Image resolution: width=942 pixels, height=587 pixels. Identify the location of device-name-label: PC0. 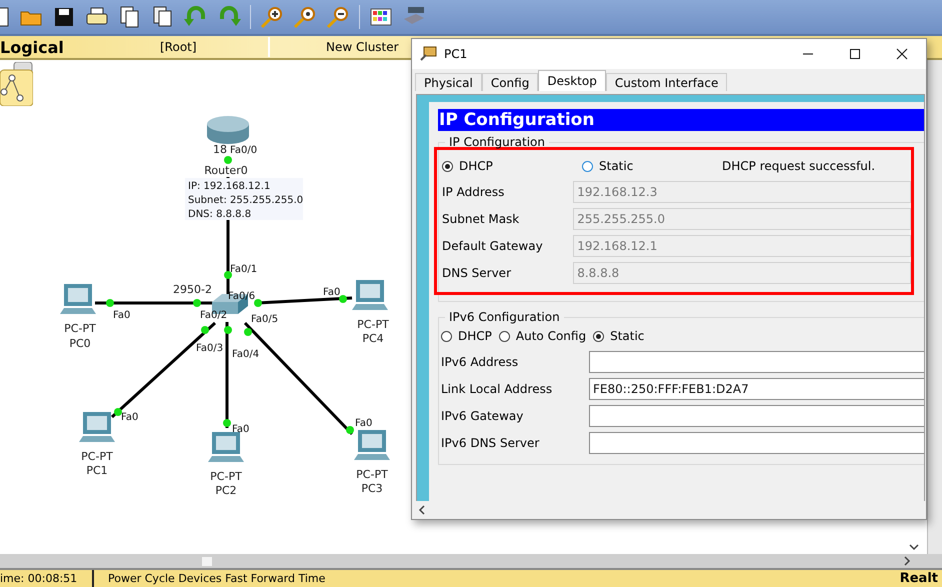
(80, 343).